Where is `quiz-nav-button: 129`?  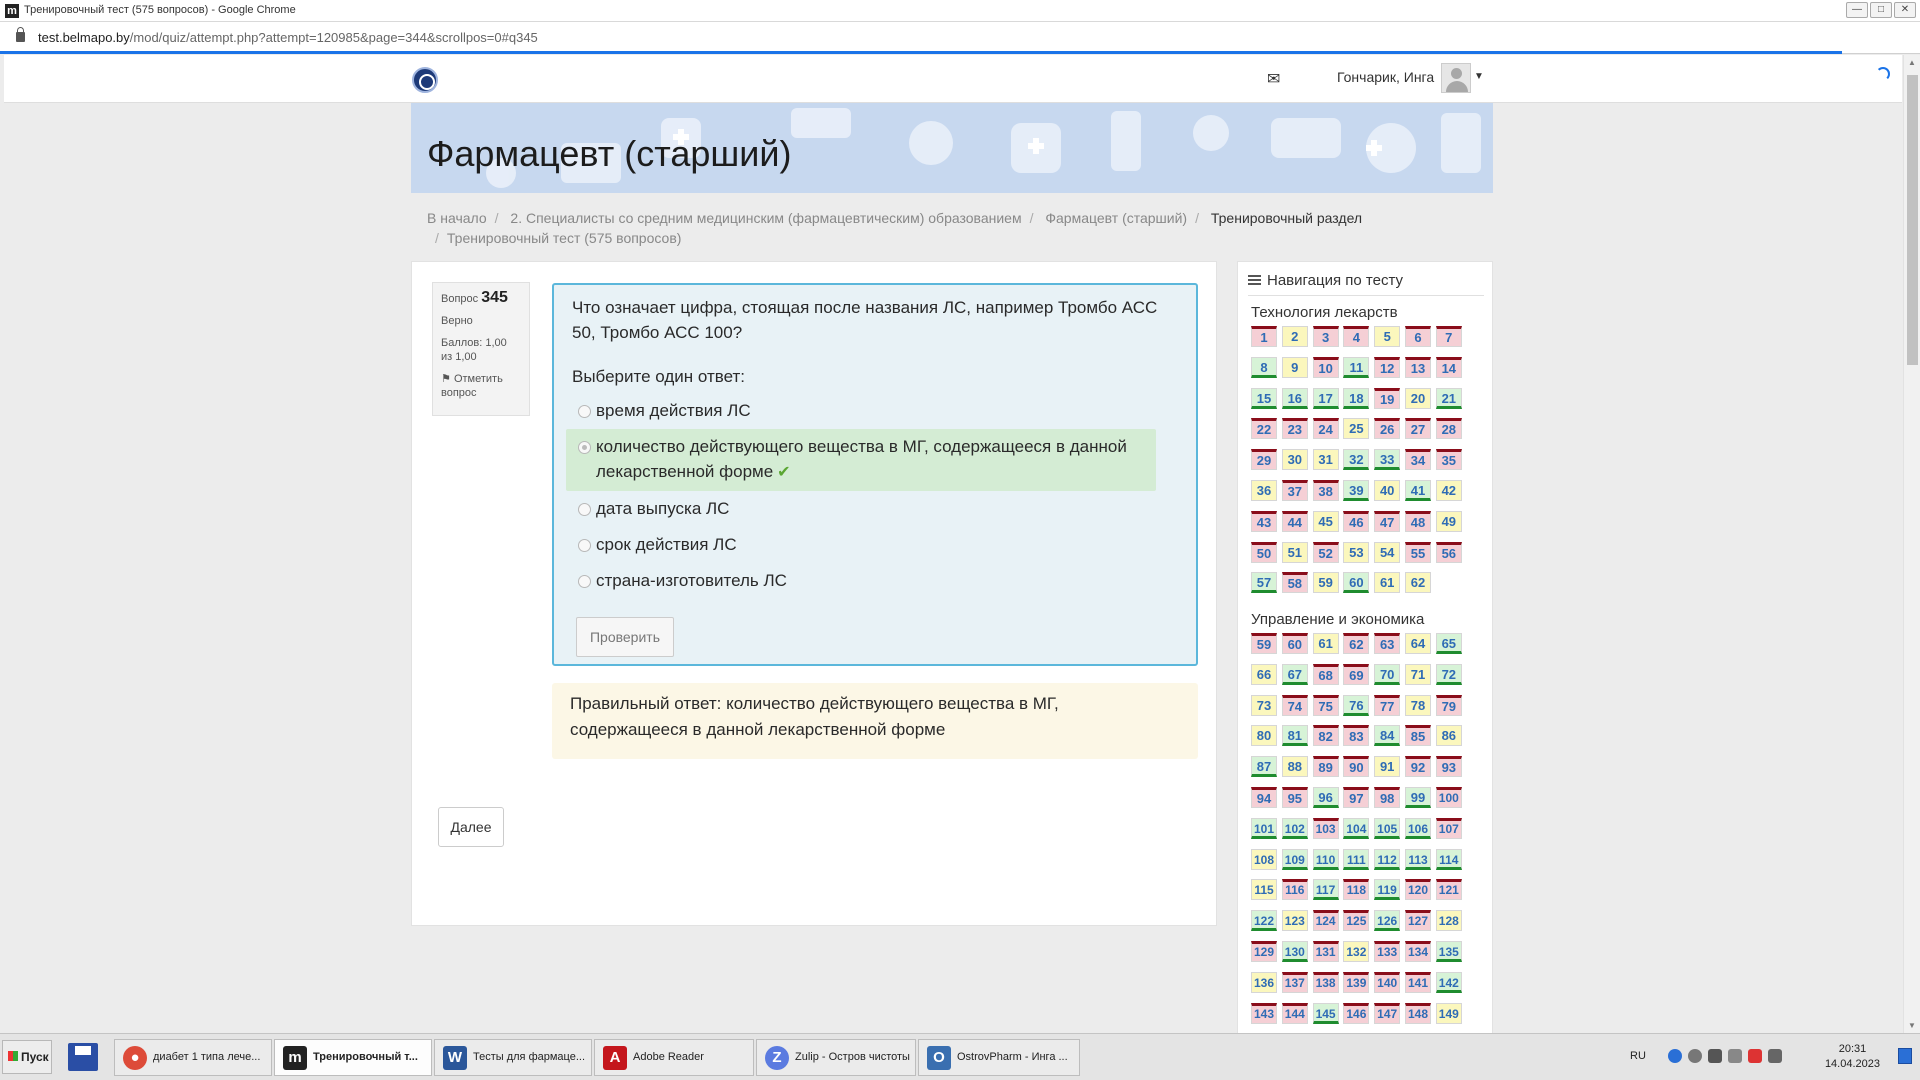
quiz-nav-button: 129 is located at coordinates (1264, 951).